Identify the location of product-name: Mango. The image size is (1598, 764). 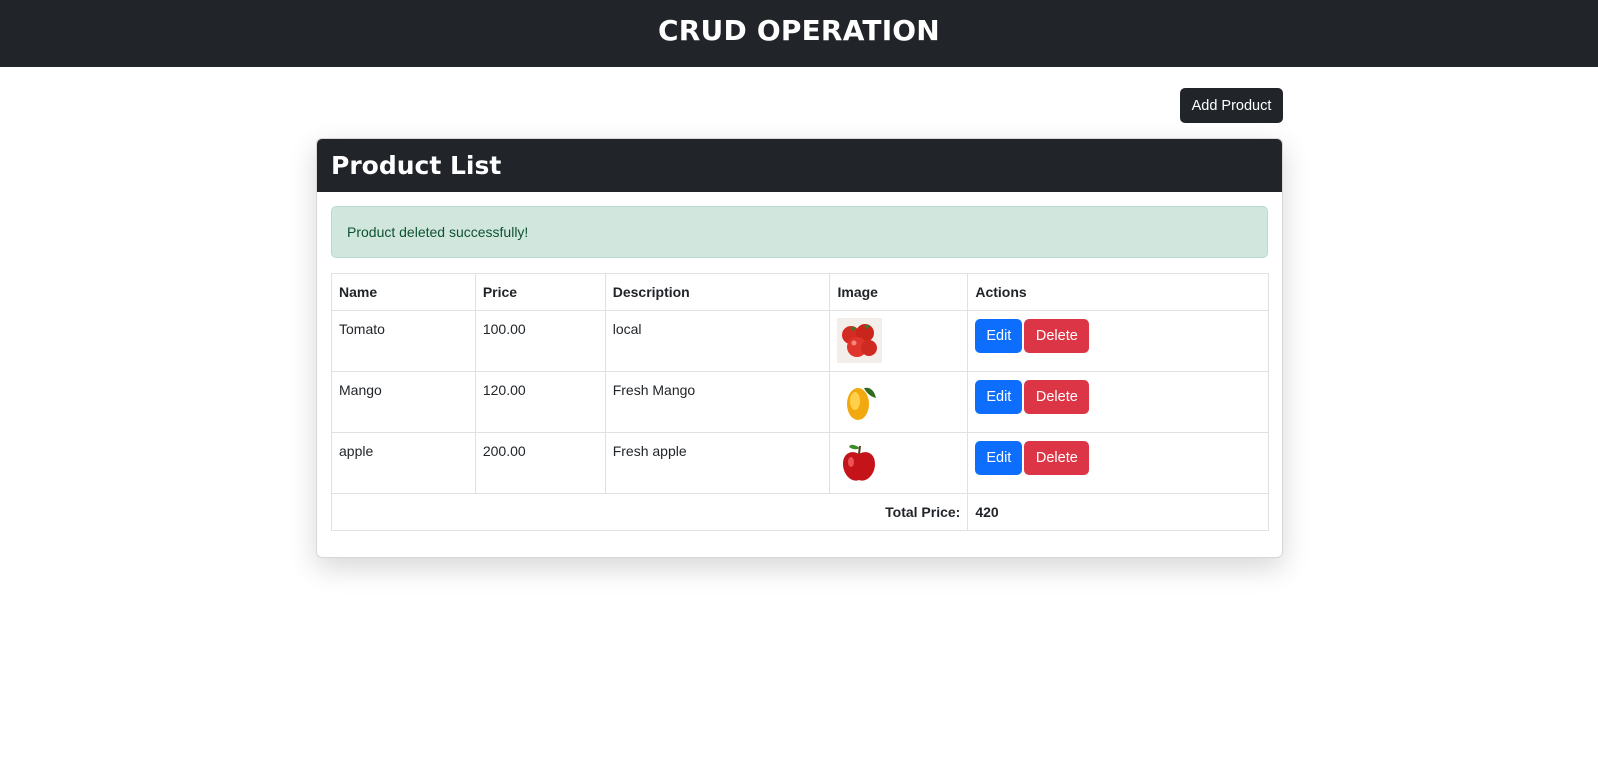
(403, 402).